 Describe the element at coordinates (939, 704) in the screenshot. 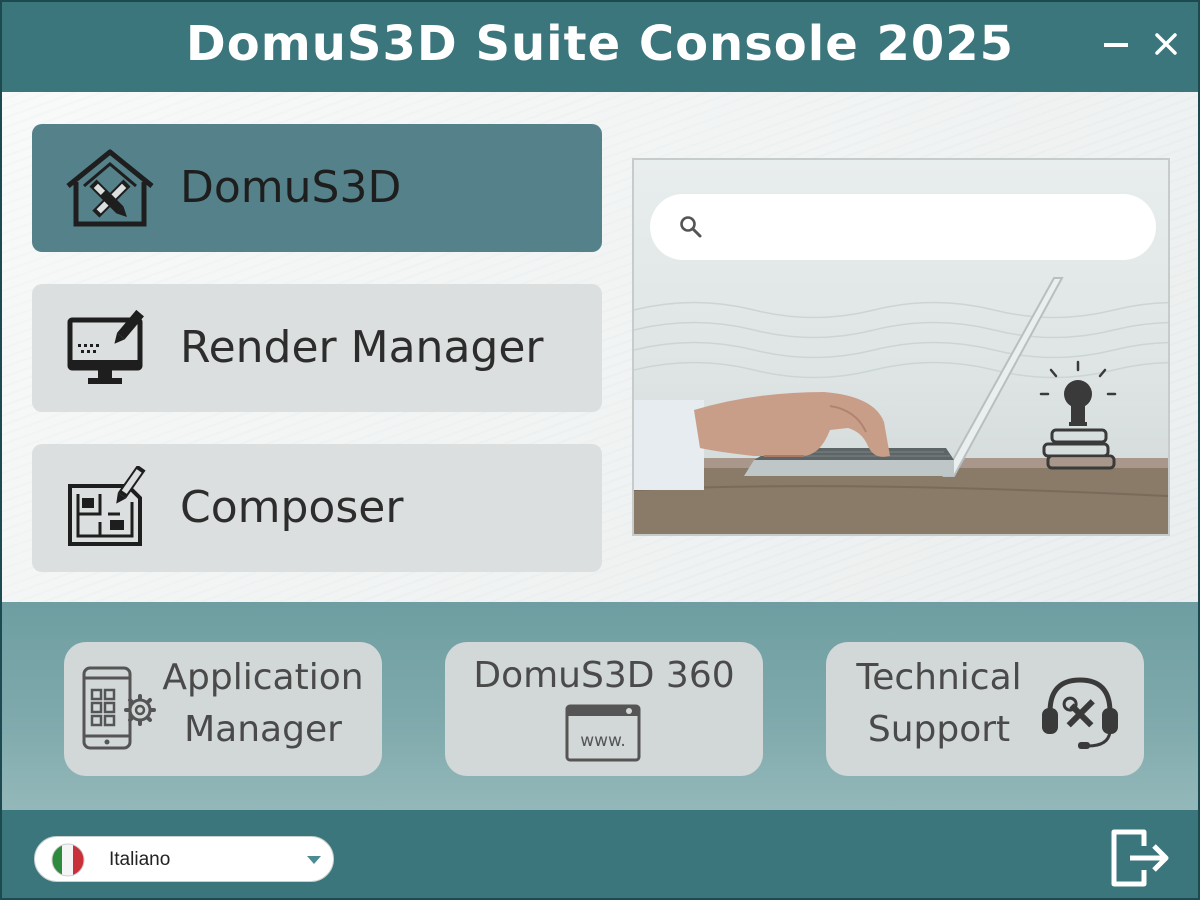

I see `tile-label: Technical Support` at that location.